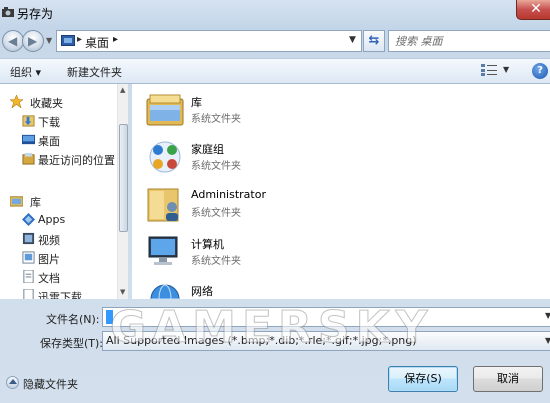  Describe the element at coordinates (49, 278) in the screenshot. I see `sidebar-item-label: 文档` at that location.